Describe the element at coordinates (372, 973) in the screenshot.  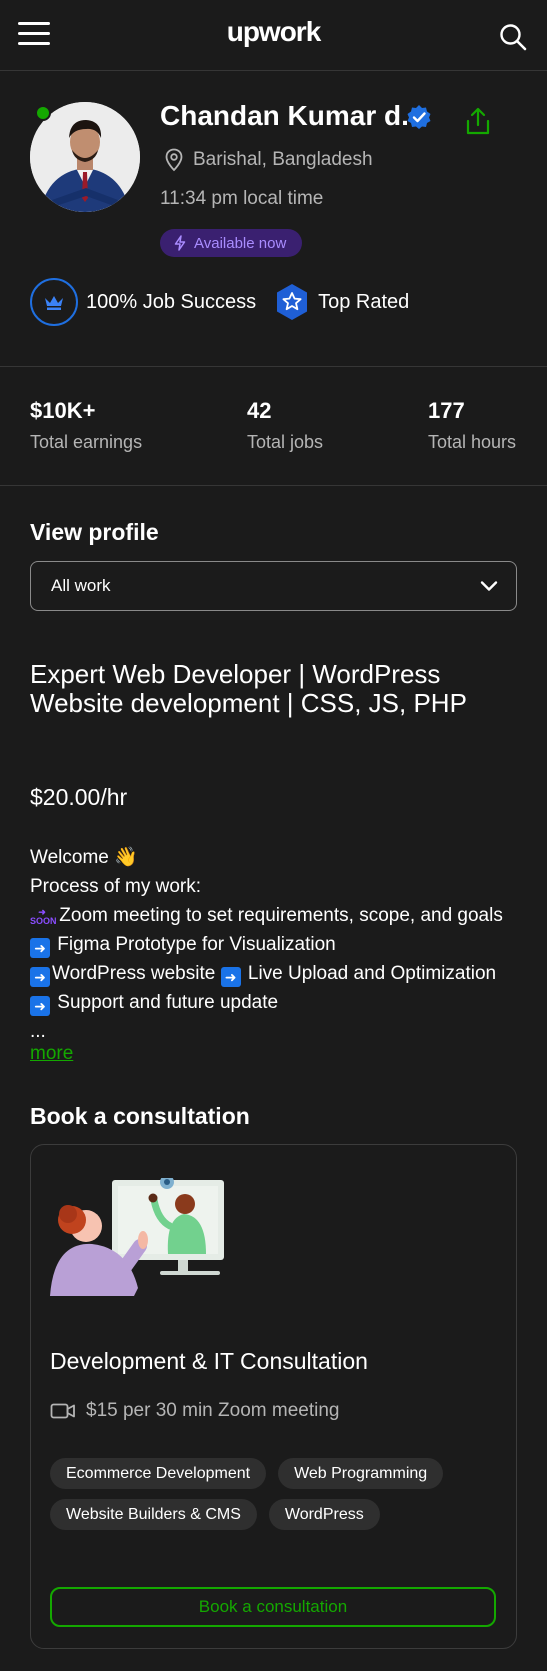
I see `step-4: Live Upload and Optimization` at that location.